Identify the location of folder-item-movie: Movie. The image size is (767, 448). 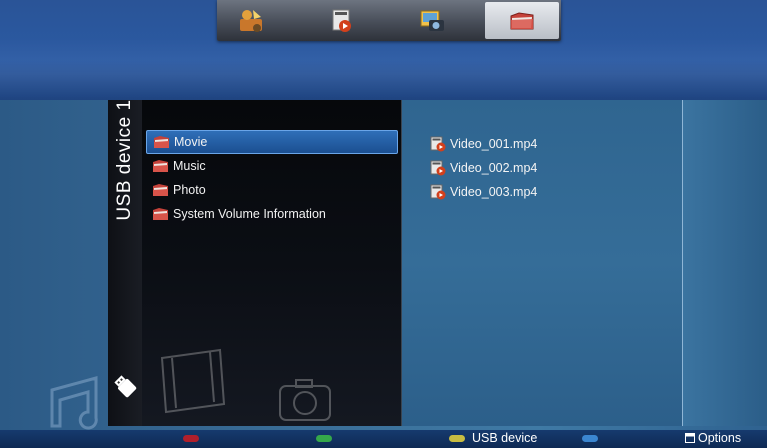
(272, 142).